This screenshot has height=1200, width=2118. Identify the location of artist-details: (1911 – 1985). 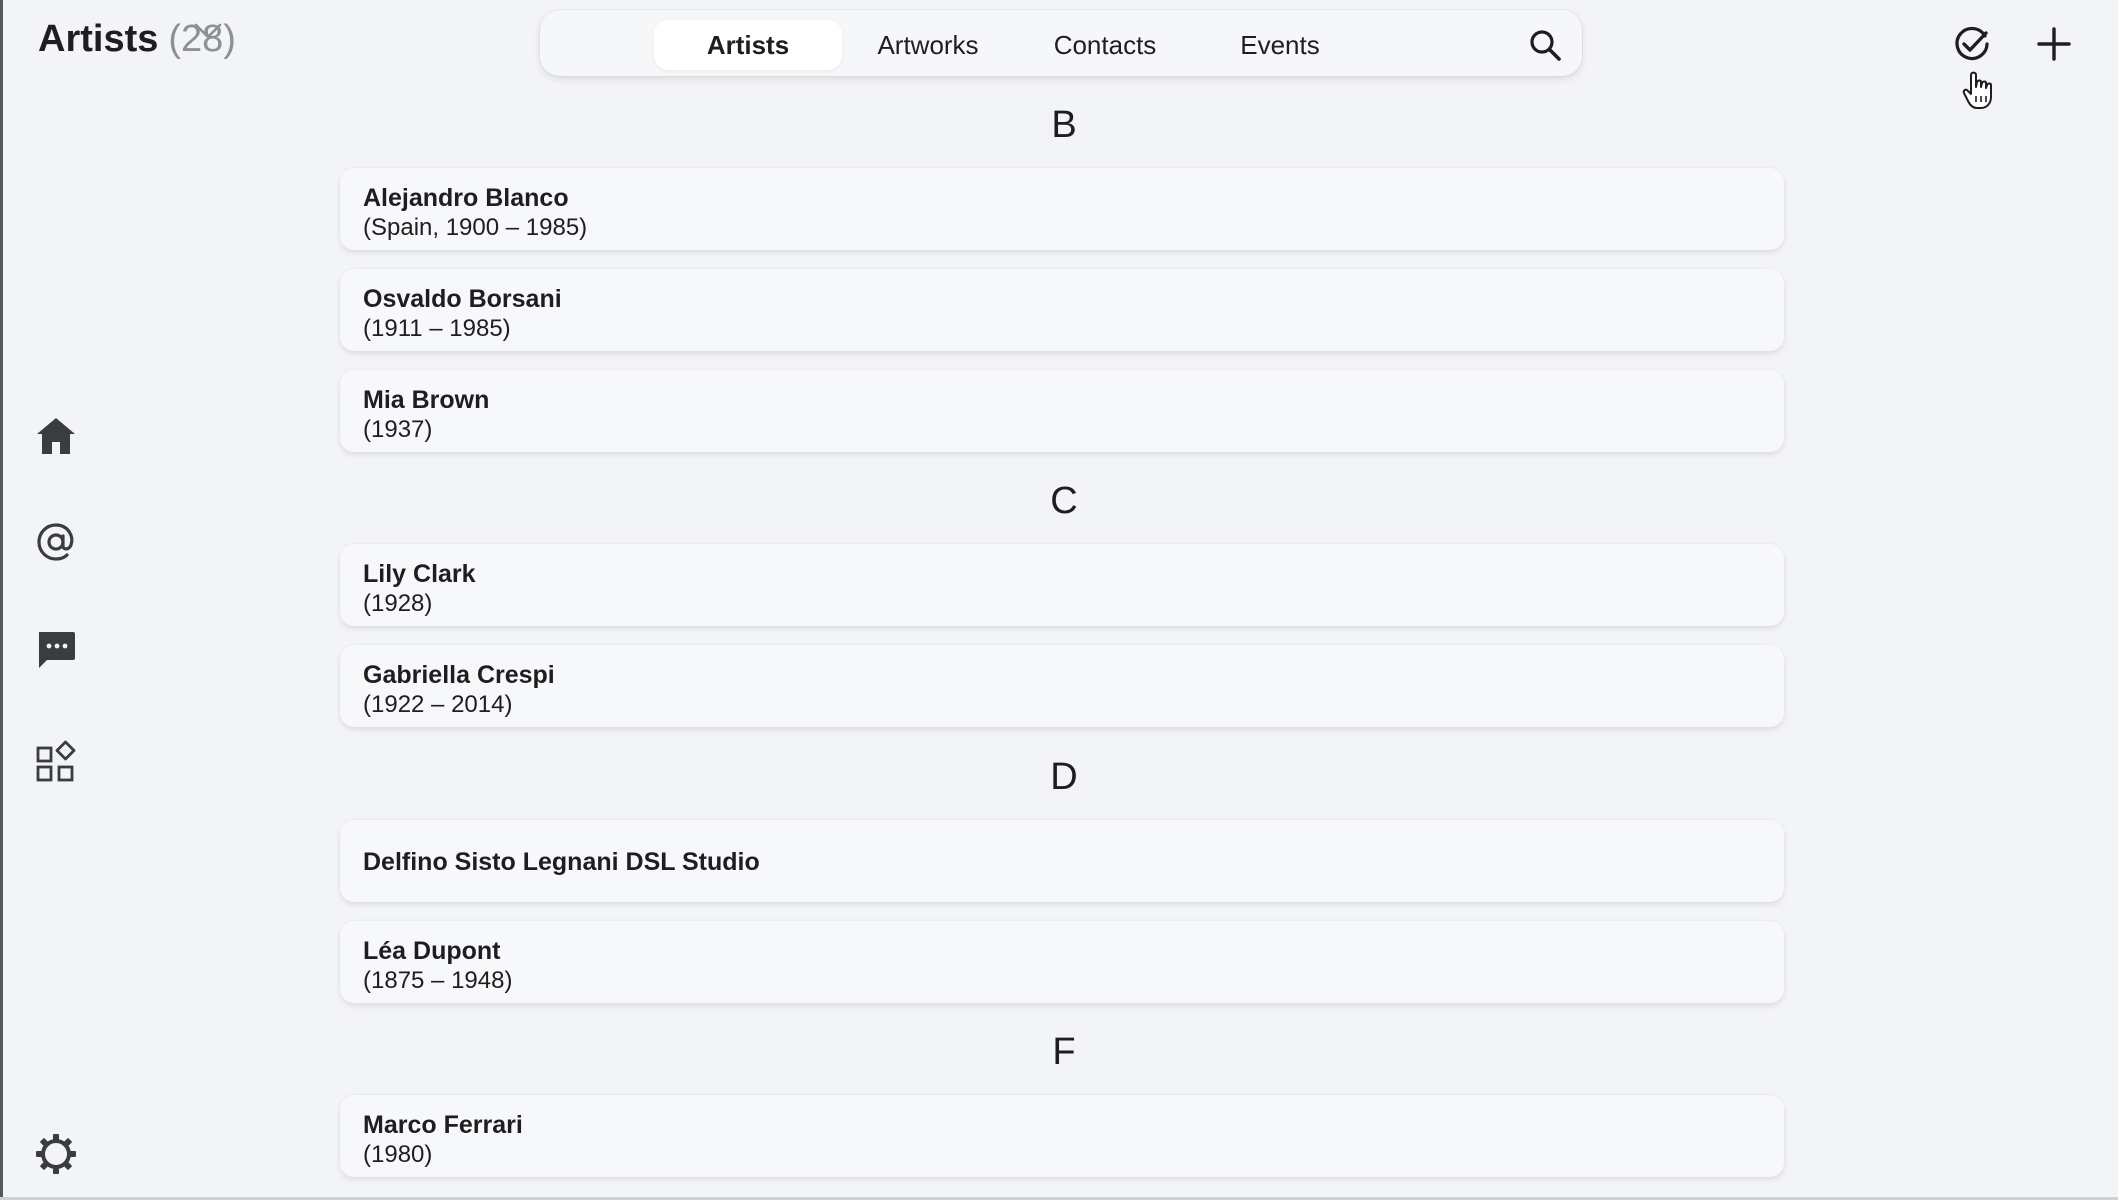
(437, 328).